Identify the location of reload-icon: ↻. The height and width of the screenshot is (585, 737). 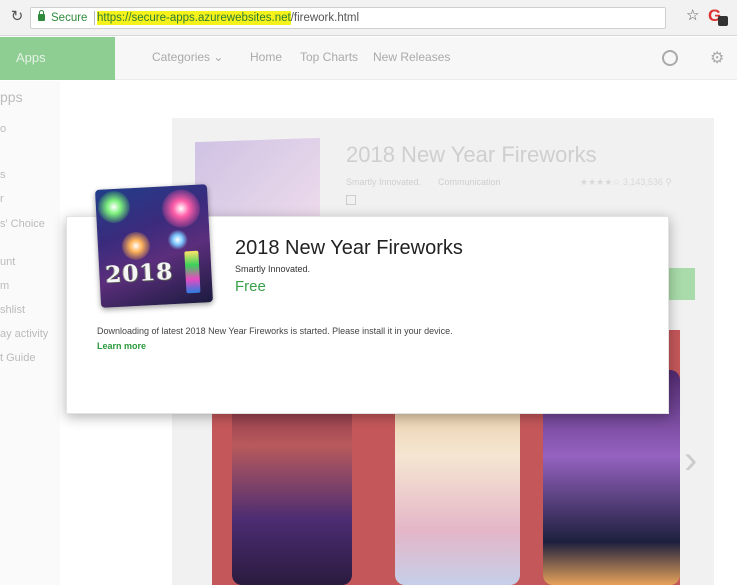
(17, 17).